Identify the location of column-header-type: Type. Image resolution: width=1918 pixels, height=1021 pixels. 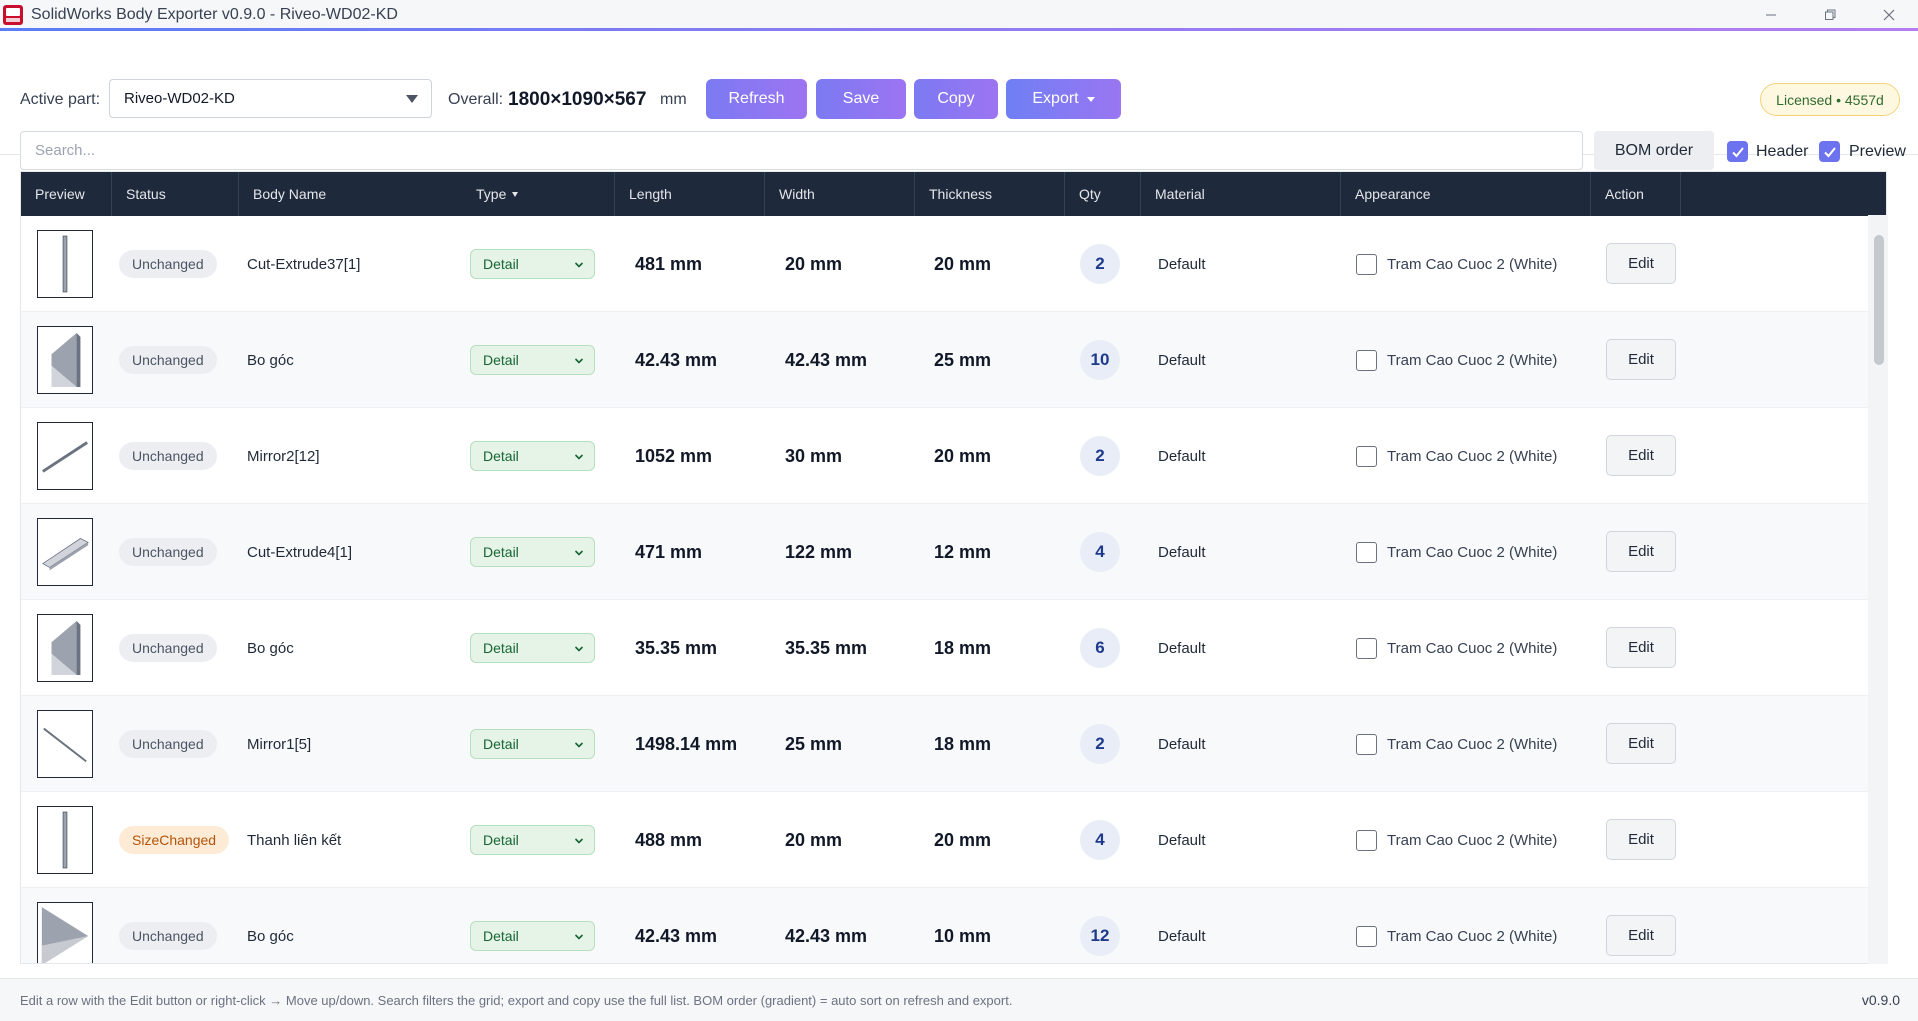
(538, 194).